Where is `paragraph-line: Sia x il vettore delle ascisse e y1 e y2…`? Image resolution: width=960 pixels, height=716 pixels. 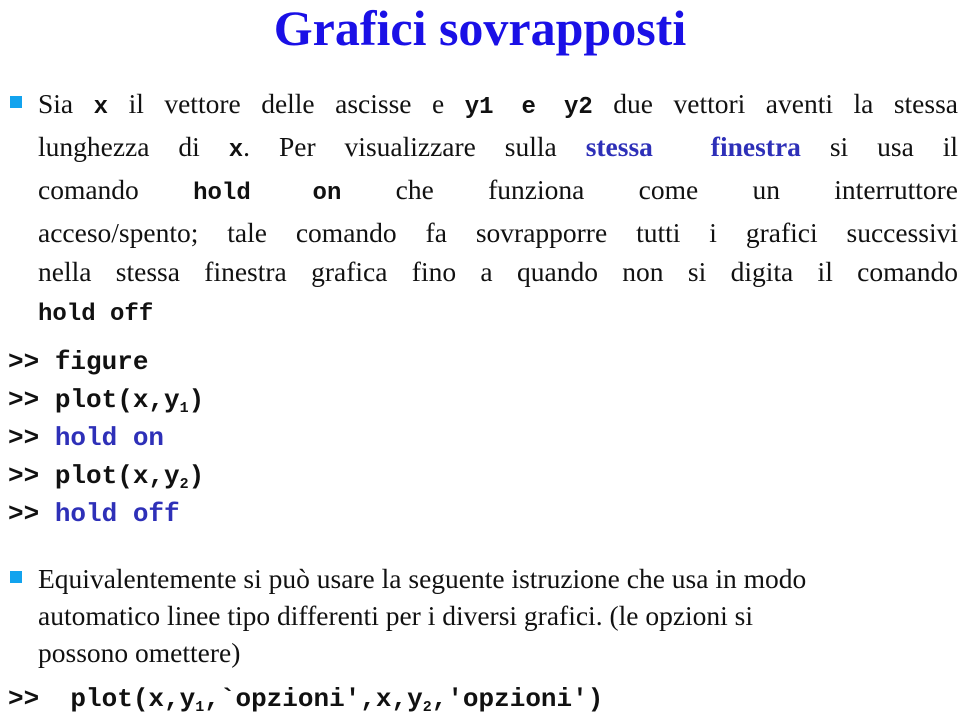
paragraph-line: Sia x il vettore delle ascisse e y1 e y2… is located at coordinates (498, 105).